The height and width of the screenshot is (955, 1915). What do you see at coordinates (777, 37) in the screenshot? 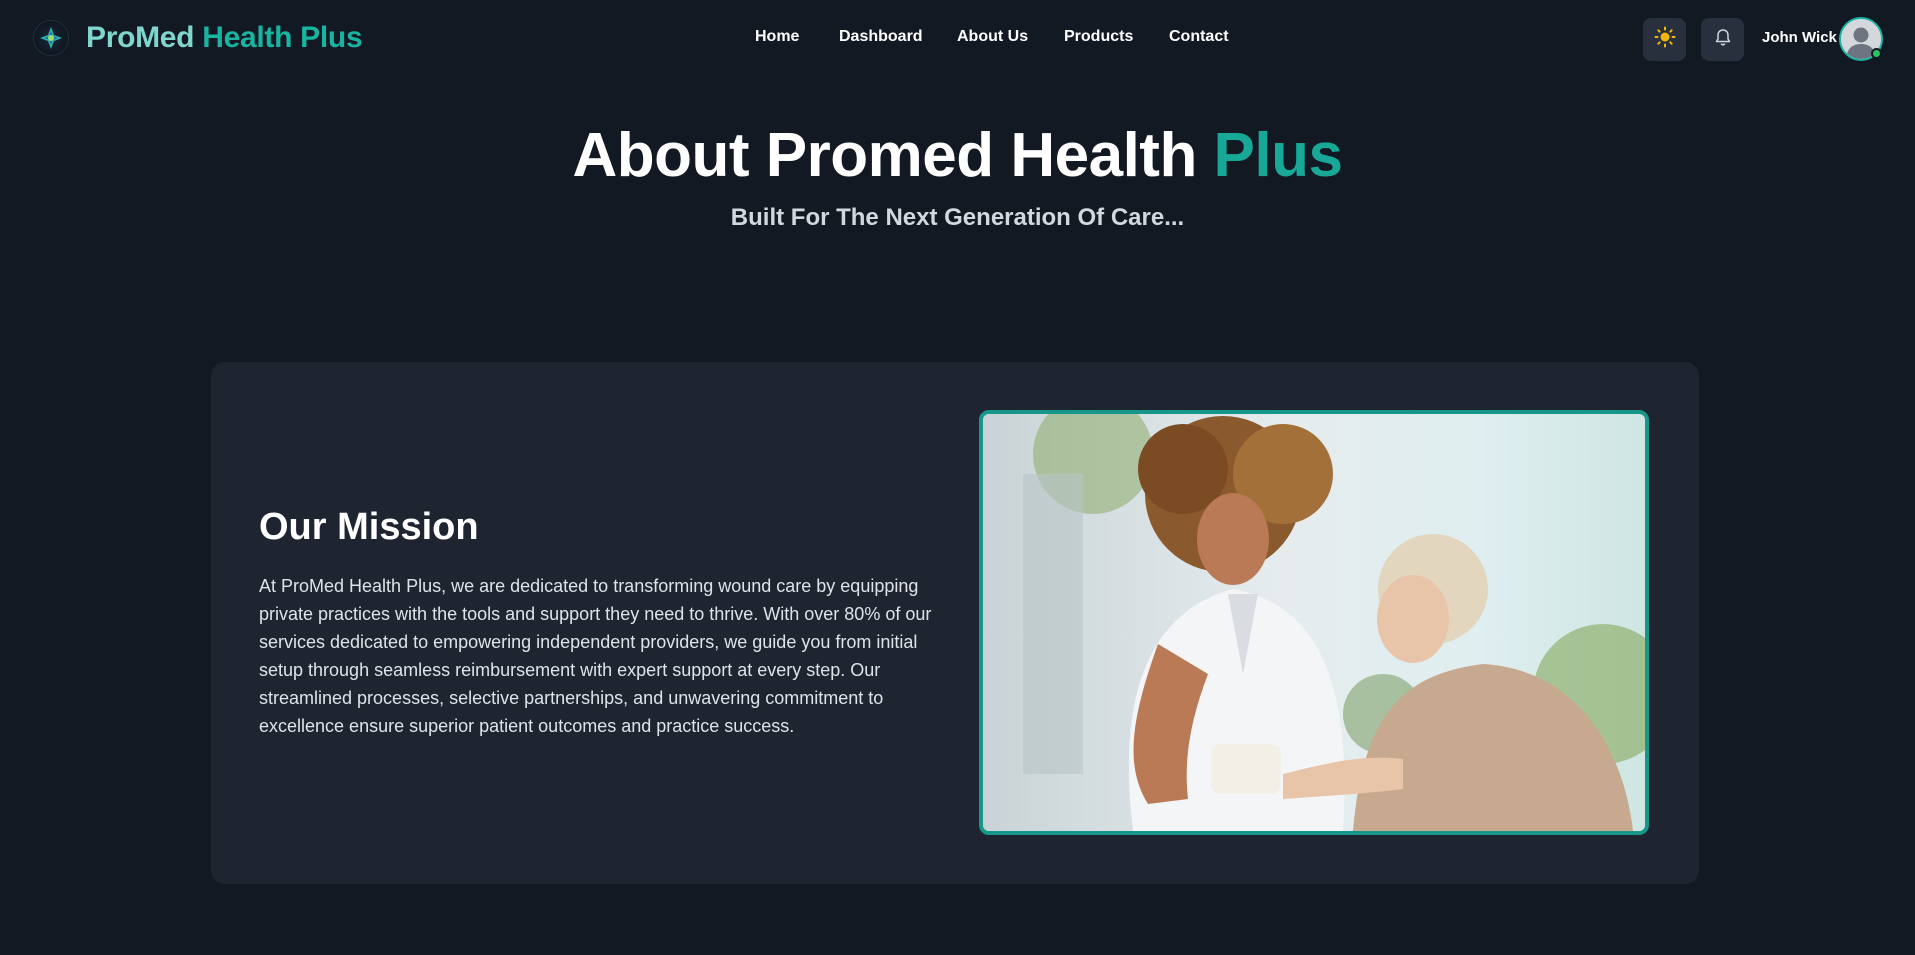
I see `nav-home-link: Home` at bounding box center [777, 37].